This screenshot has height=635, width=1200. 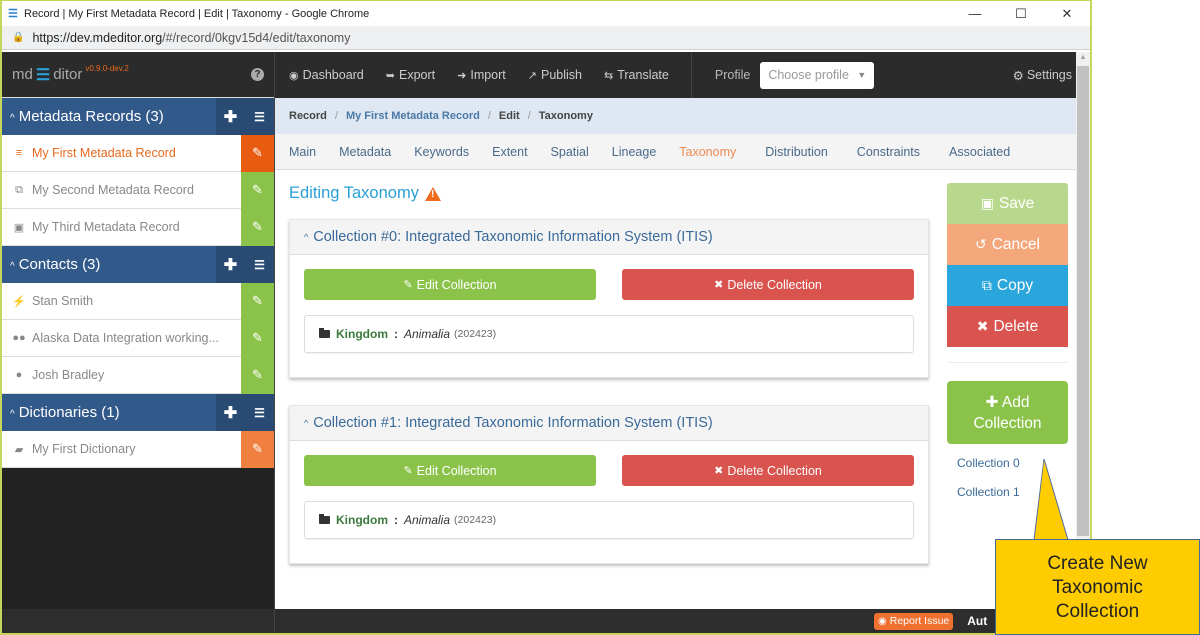 What do you see at coordinates (408, 471) in the screenshot?
I see `pencil-icon: ✎` at bounding box center [408, 471].